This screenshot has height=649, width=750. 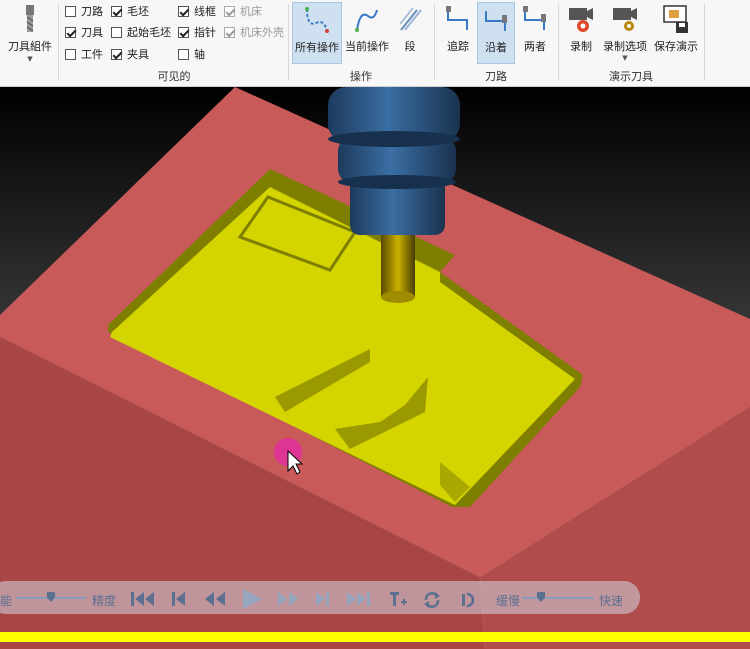 What do you see at coordinates (288, 599) in the screenshot?
I see `fast-forward-icon` at bounding box center [288, 599].